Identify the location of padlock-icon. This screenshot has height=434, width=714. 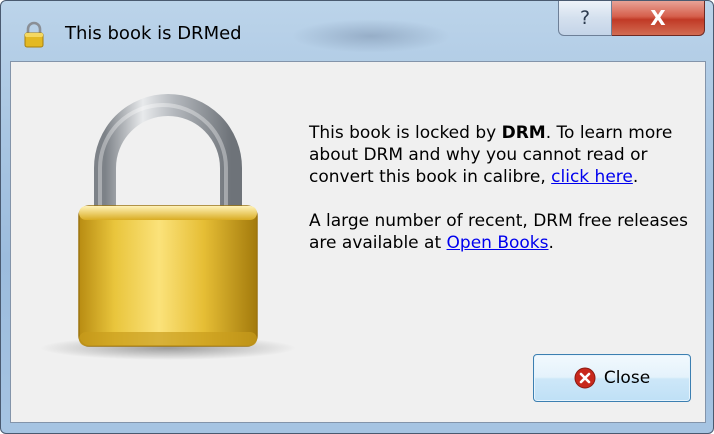
(34, 34).